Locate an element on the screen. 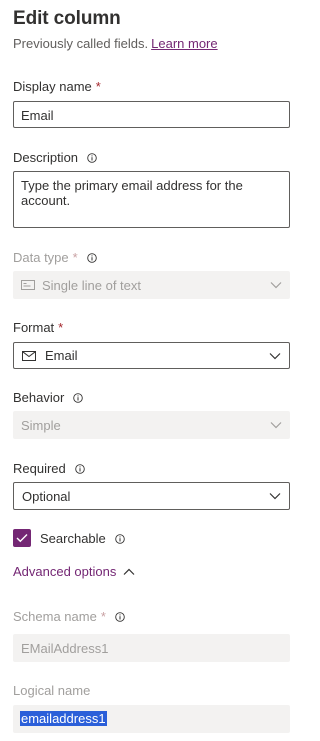  required-value: Optional is located at coordinates (46, 496).